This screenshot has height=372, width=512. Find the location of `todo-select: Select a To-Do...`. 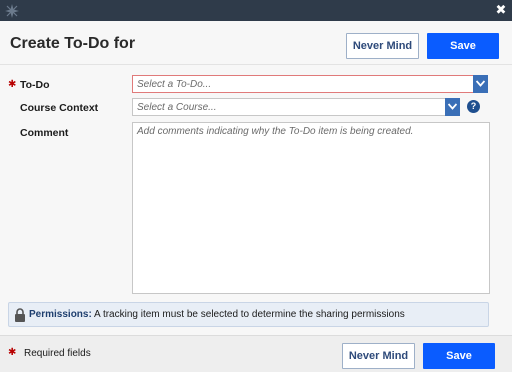

todo-select: Select a To-Do... is located at coordinates (310, 84).